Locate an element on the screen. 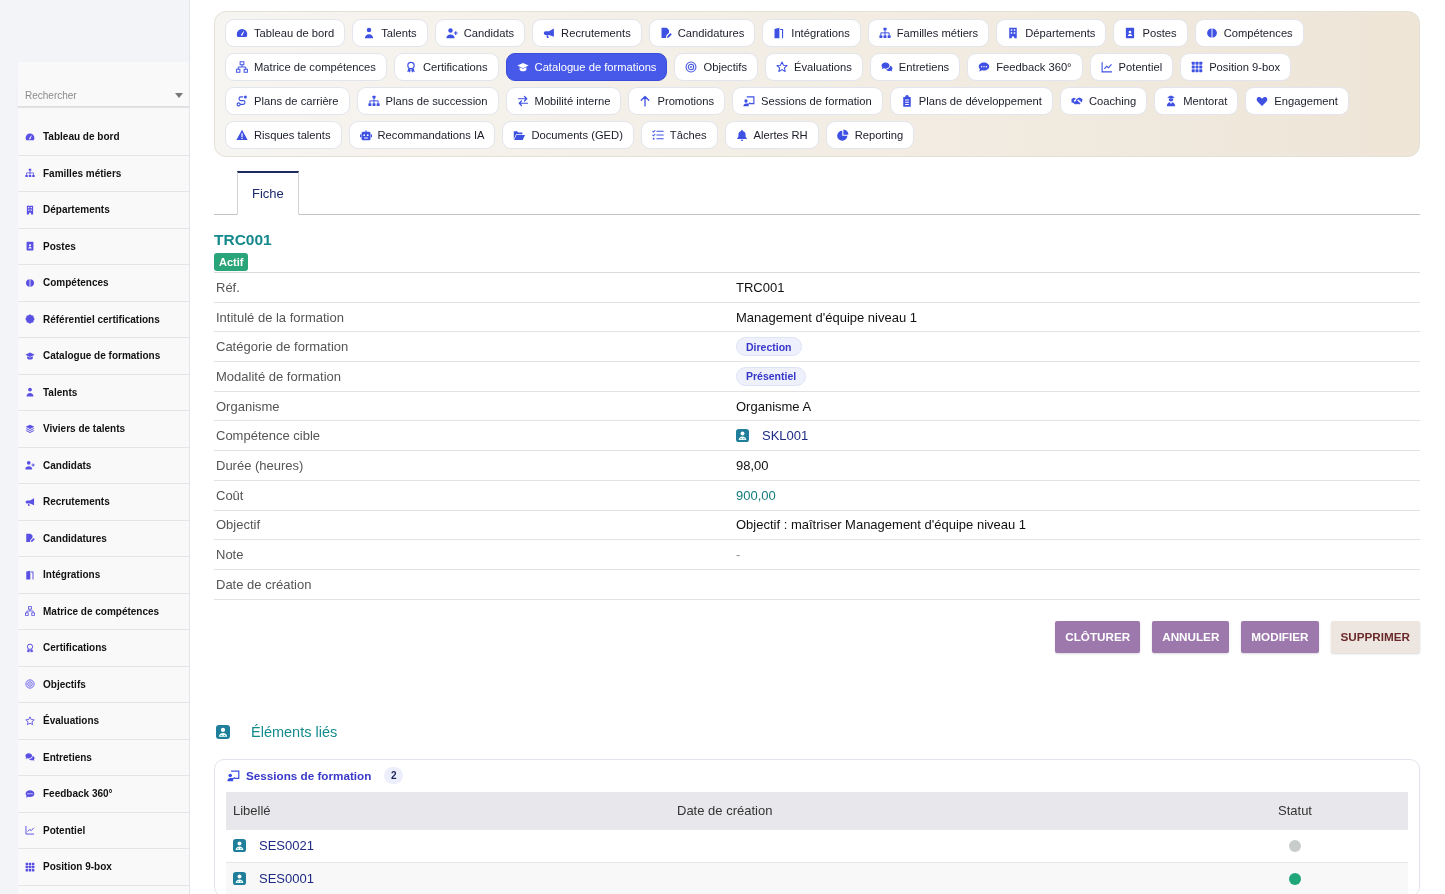 This screenshot has height=894, width=1445. nav-link: Certifications is located at coordinates (446, 67).